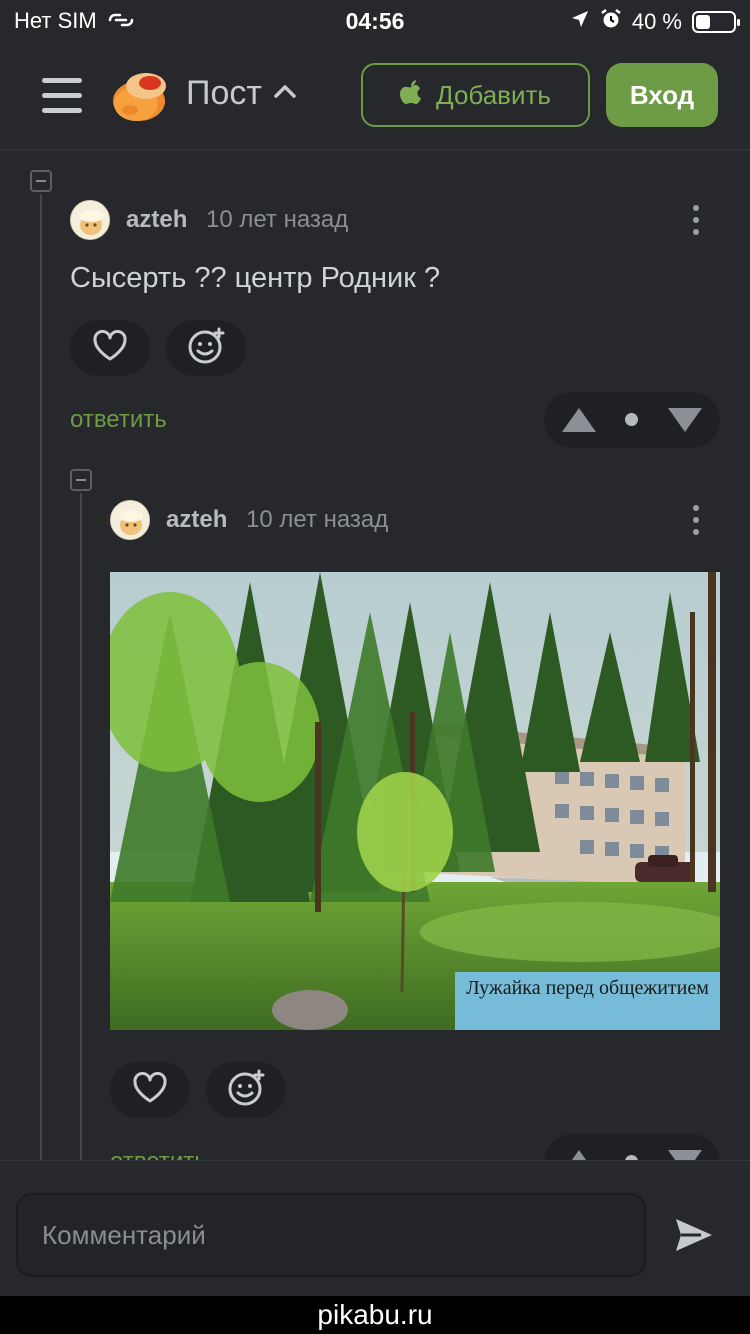  I want to click on reply-link: ответить, so click(118, 420).